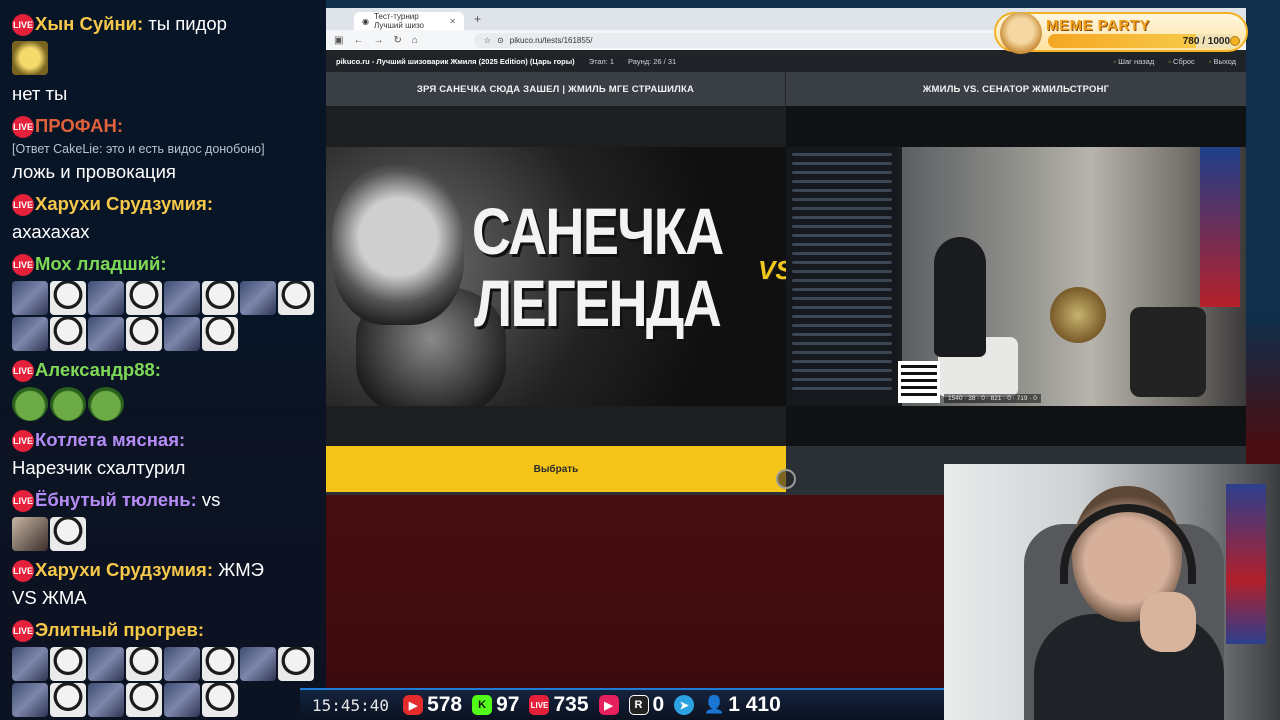 Image resolution: width=1280 pixels, height=720 pixels. Describe the element at coordinates (445, 704) in the screenshot. I see `youtube-count: 578` at that location.